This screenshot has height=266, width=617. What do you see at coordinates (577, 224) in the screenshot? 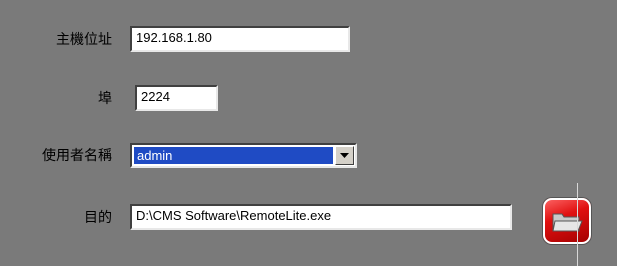
I see `divider-line` at bounding box center [577, 224].